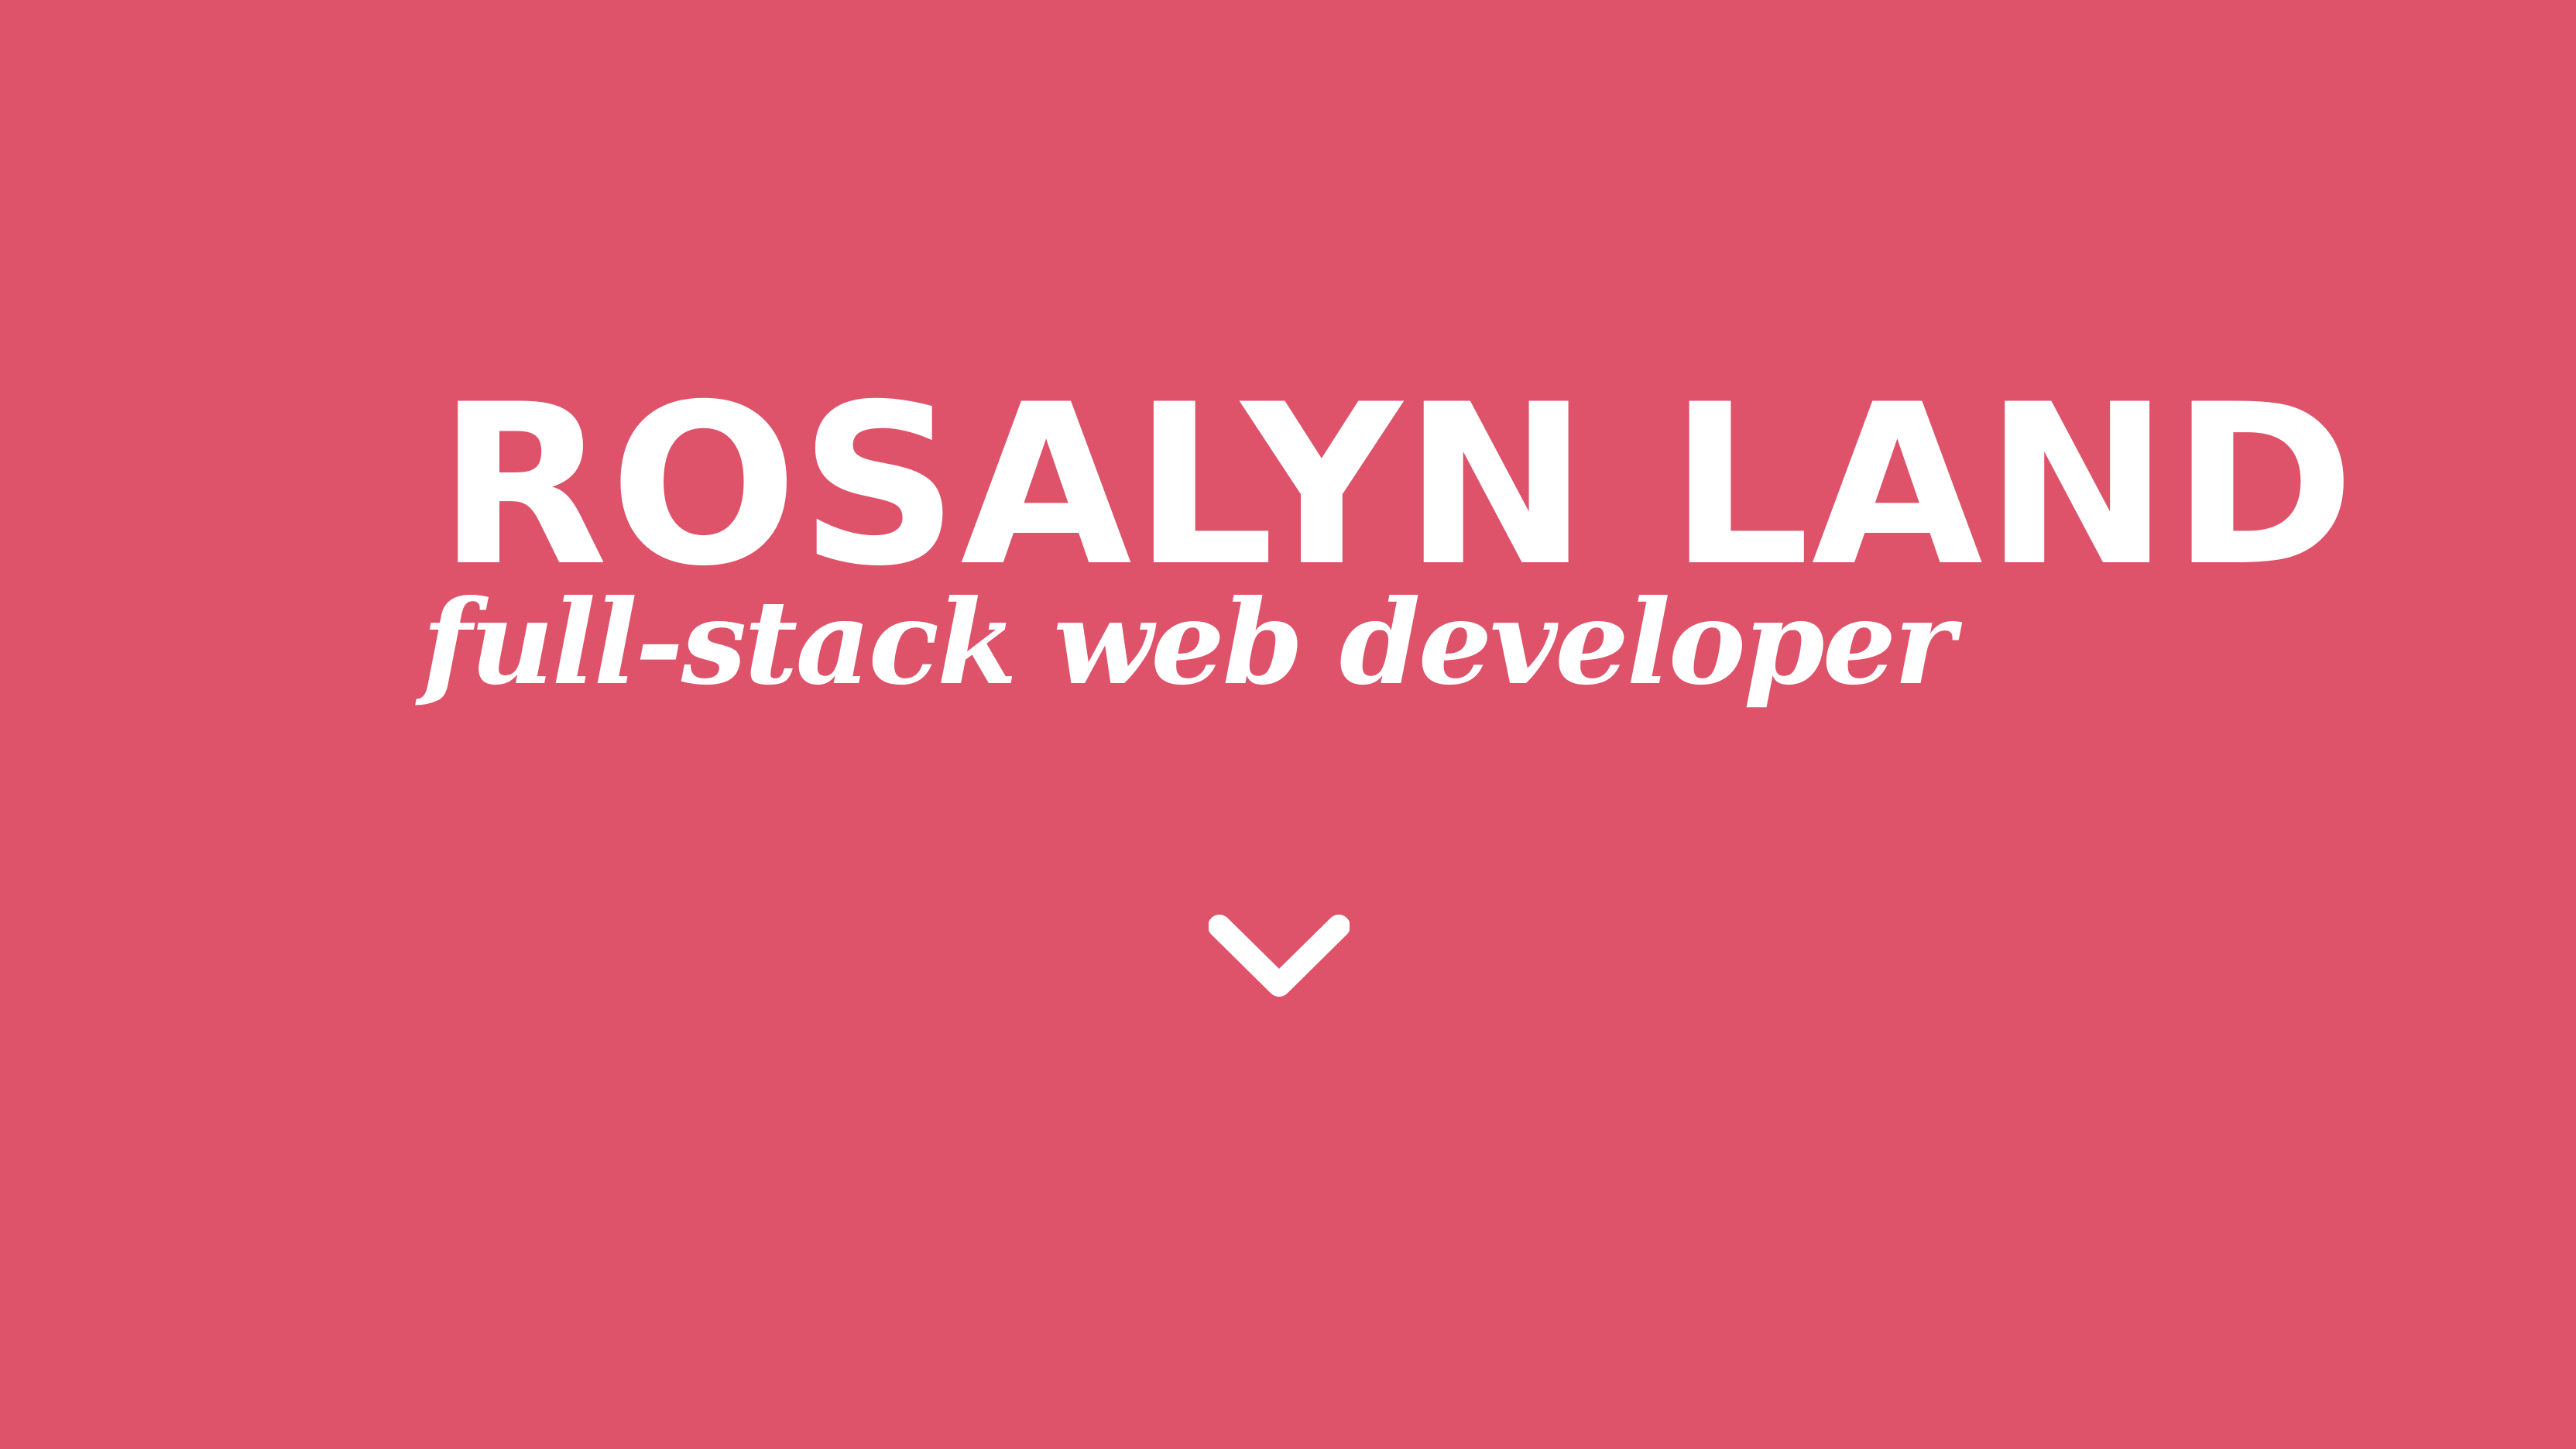  What do you see at coordinates (1188, 643) in the screenshot?
I see `hero-tagline: full-stack web developer` at bounding box center [1188, 643].